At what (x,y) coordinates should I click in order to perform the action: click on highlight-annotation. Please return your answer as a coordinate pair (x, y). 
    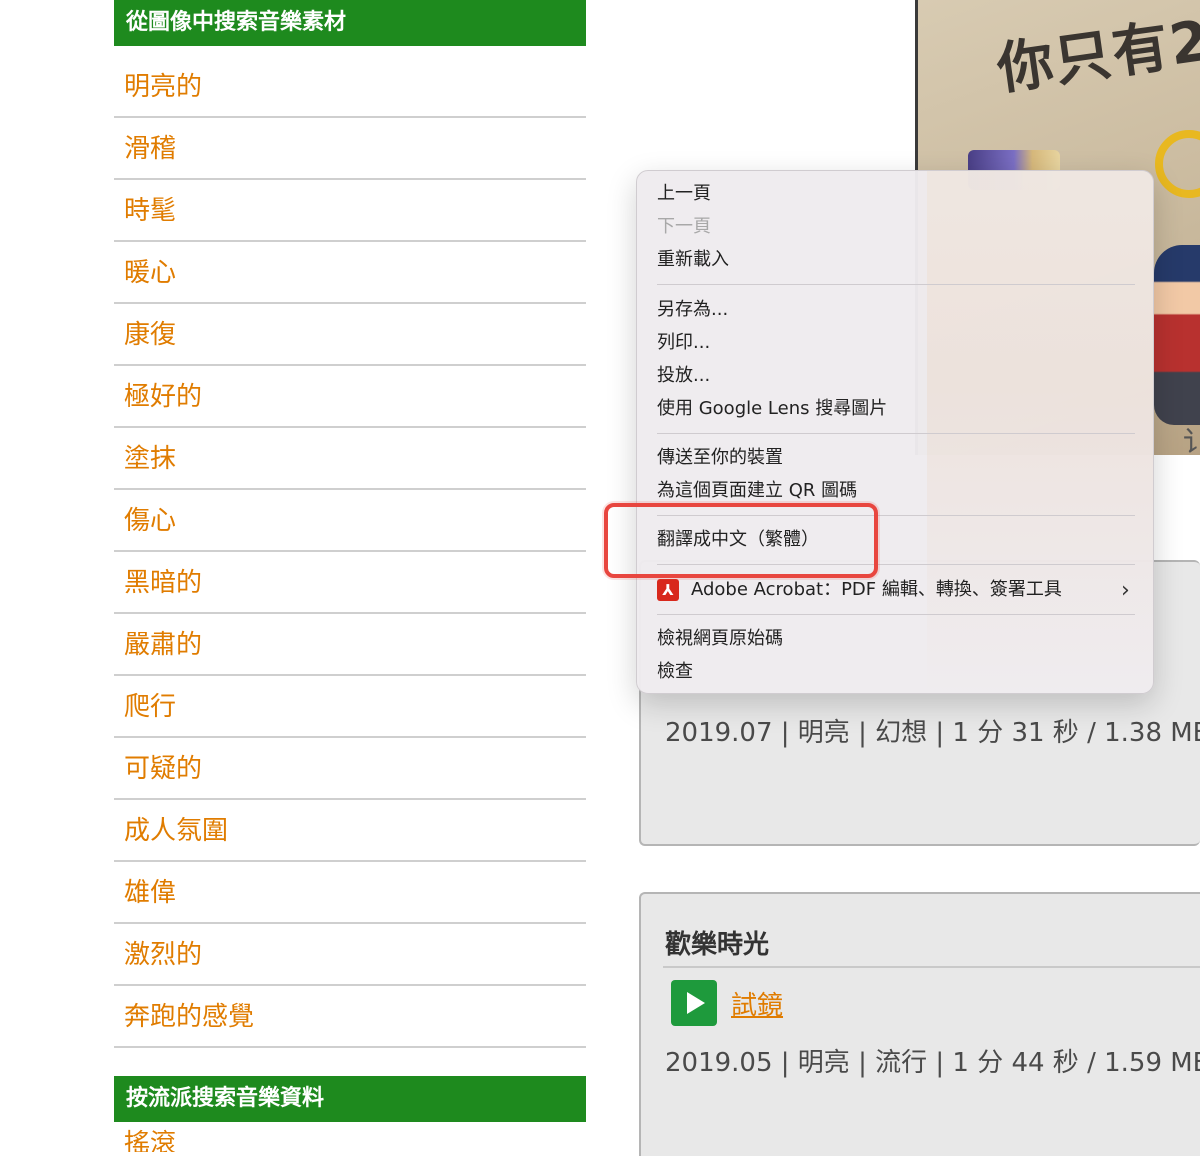
    Looking at the image, I should click on (741, 540).